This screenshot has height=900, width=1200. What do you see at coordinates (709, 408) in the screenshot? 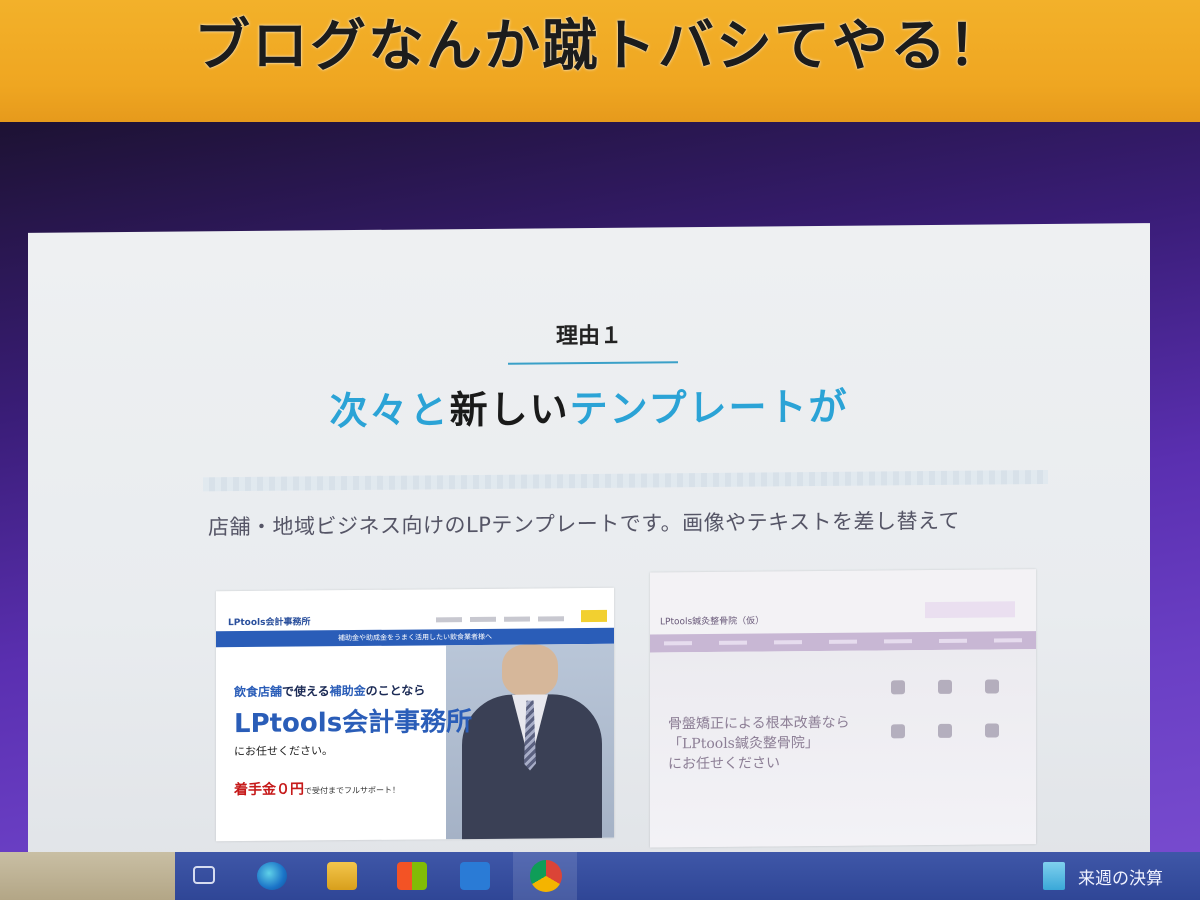
I see `headline-part3: テンプレートが` at bounding box center [709, 408].